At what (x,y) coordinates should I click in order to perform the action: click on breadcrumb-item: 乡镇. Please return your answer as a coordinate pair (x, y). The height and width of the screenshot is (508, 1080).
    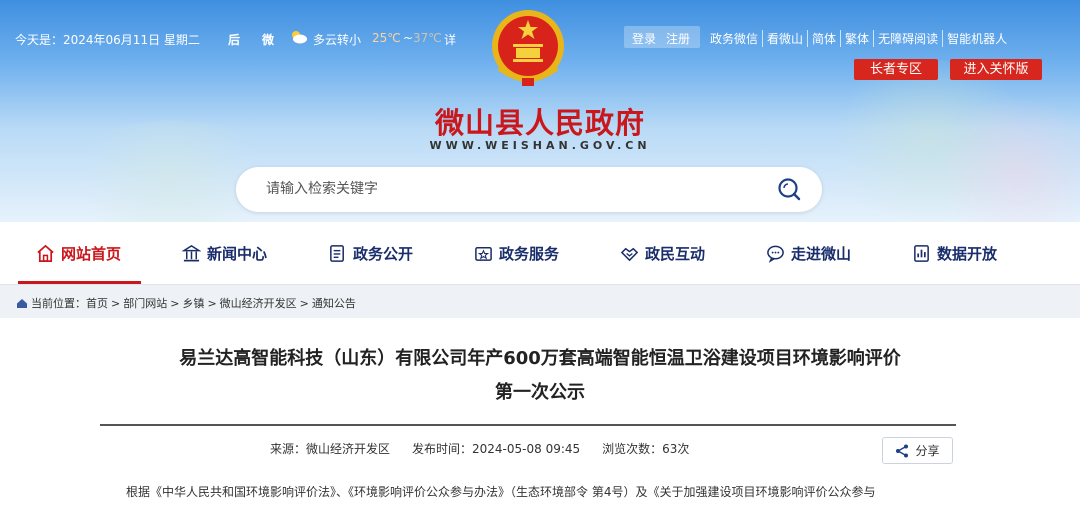
    Looking at the image, I should click on (193, 303).